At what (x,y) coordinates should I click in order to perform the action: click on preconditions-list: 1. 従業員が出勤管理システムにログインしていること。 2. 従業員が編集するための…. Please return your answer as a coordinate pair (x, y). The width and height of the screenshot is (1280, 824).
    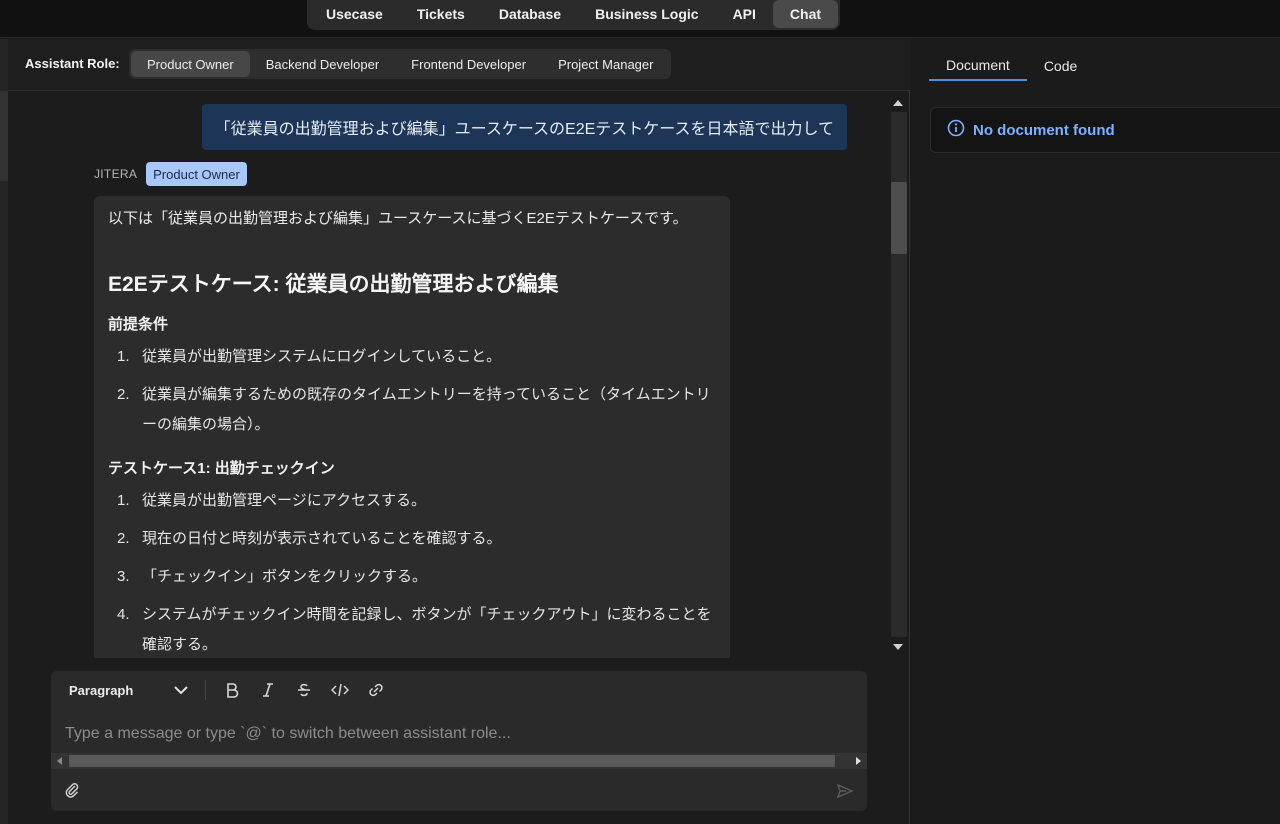
    Looking at the image, I should click on (412, 391).